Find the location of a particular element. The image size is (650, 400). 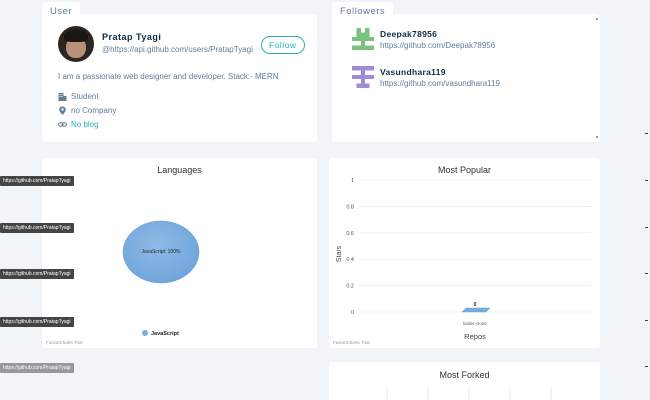

y-tick-label: 0.6 is located at coordinates (350, 234).